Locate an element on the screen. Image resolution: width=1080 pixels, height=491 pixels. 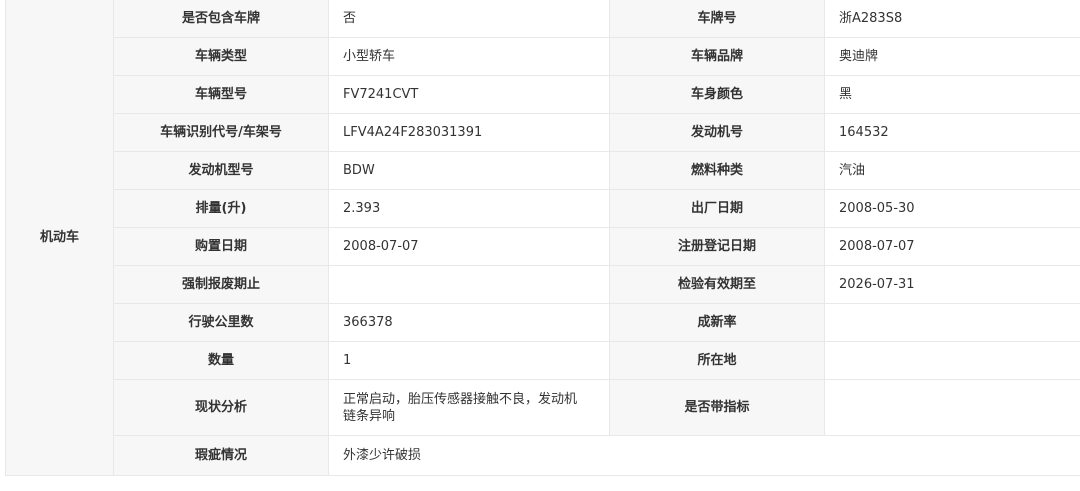
field-label-has-plate: 是否包含车牌 is located at coordinates (221, 19).